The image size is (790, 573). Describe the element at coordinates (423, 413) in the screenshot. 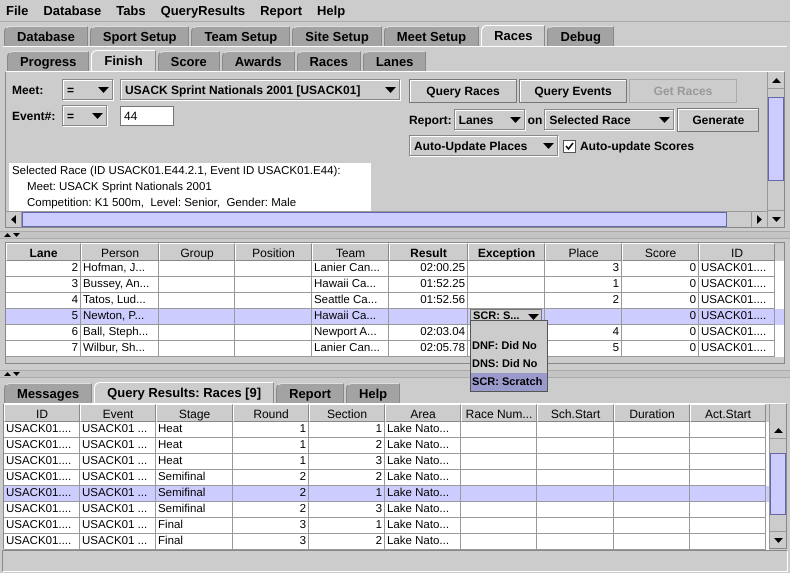

I see `column-header: Area` at that location.